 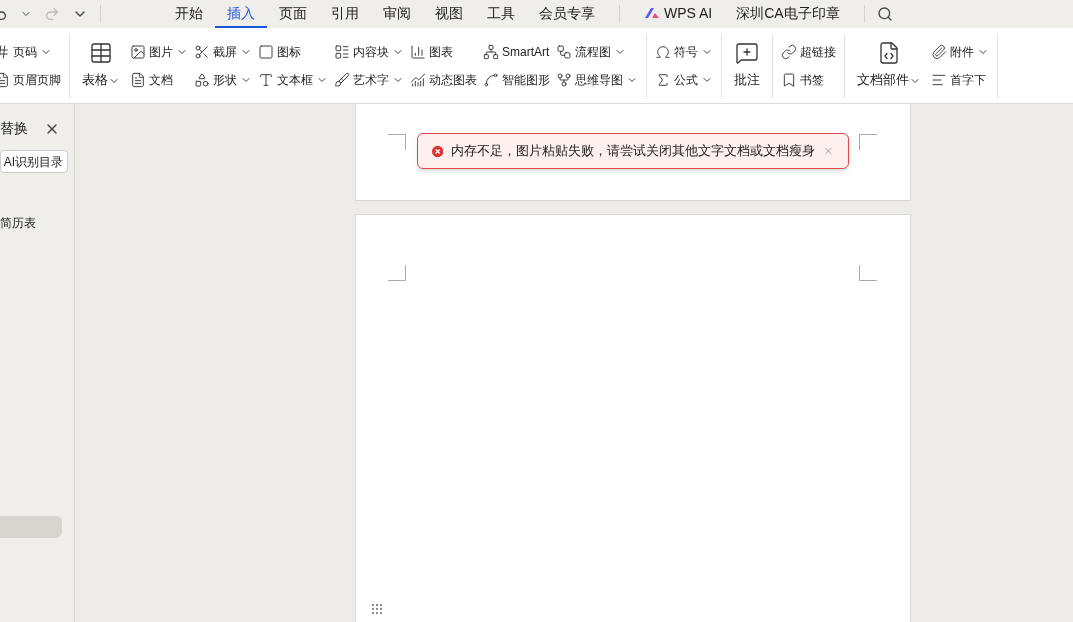 What do you see at coordinates (889, 65) in the screenshot?
I see `ribbon-button: 文档部件` at bounding box center [889, 65].